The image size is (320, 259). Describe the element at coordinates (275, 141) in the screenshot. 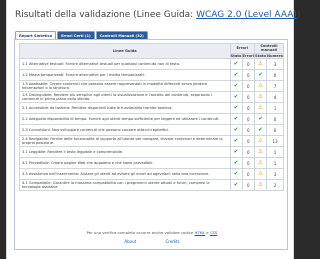

I see `manual-count: 13` at that location.